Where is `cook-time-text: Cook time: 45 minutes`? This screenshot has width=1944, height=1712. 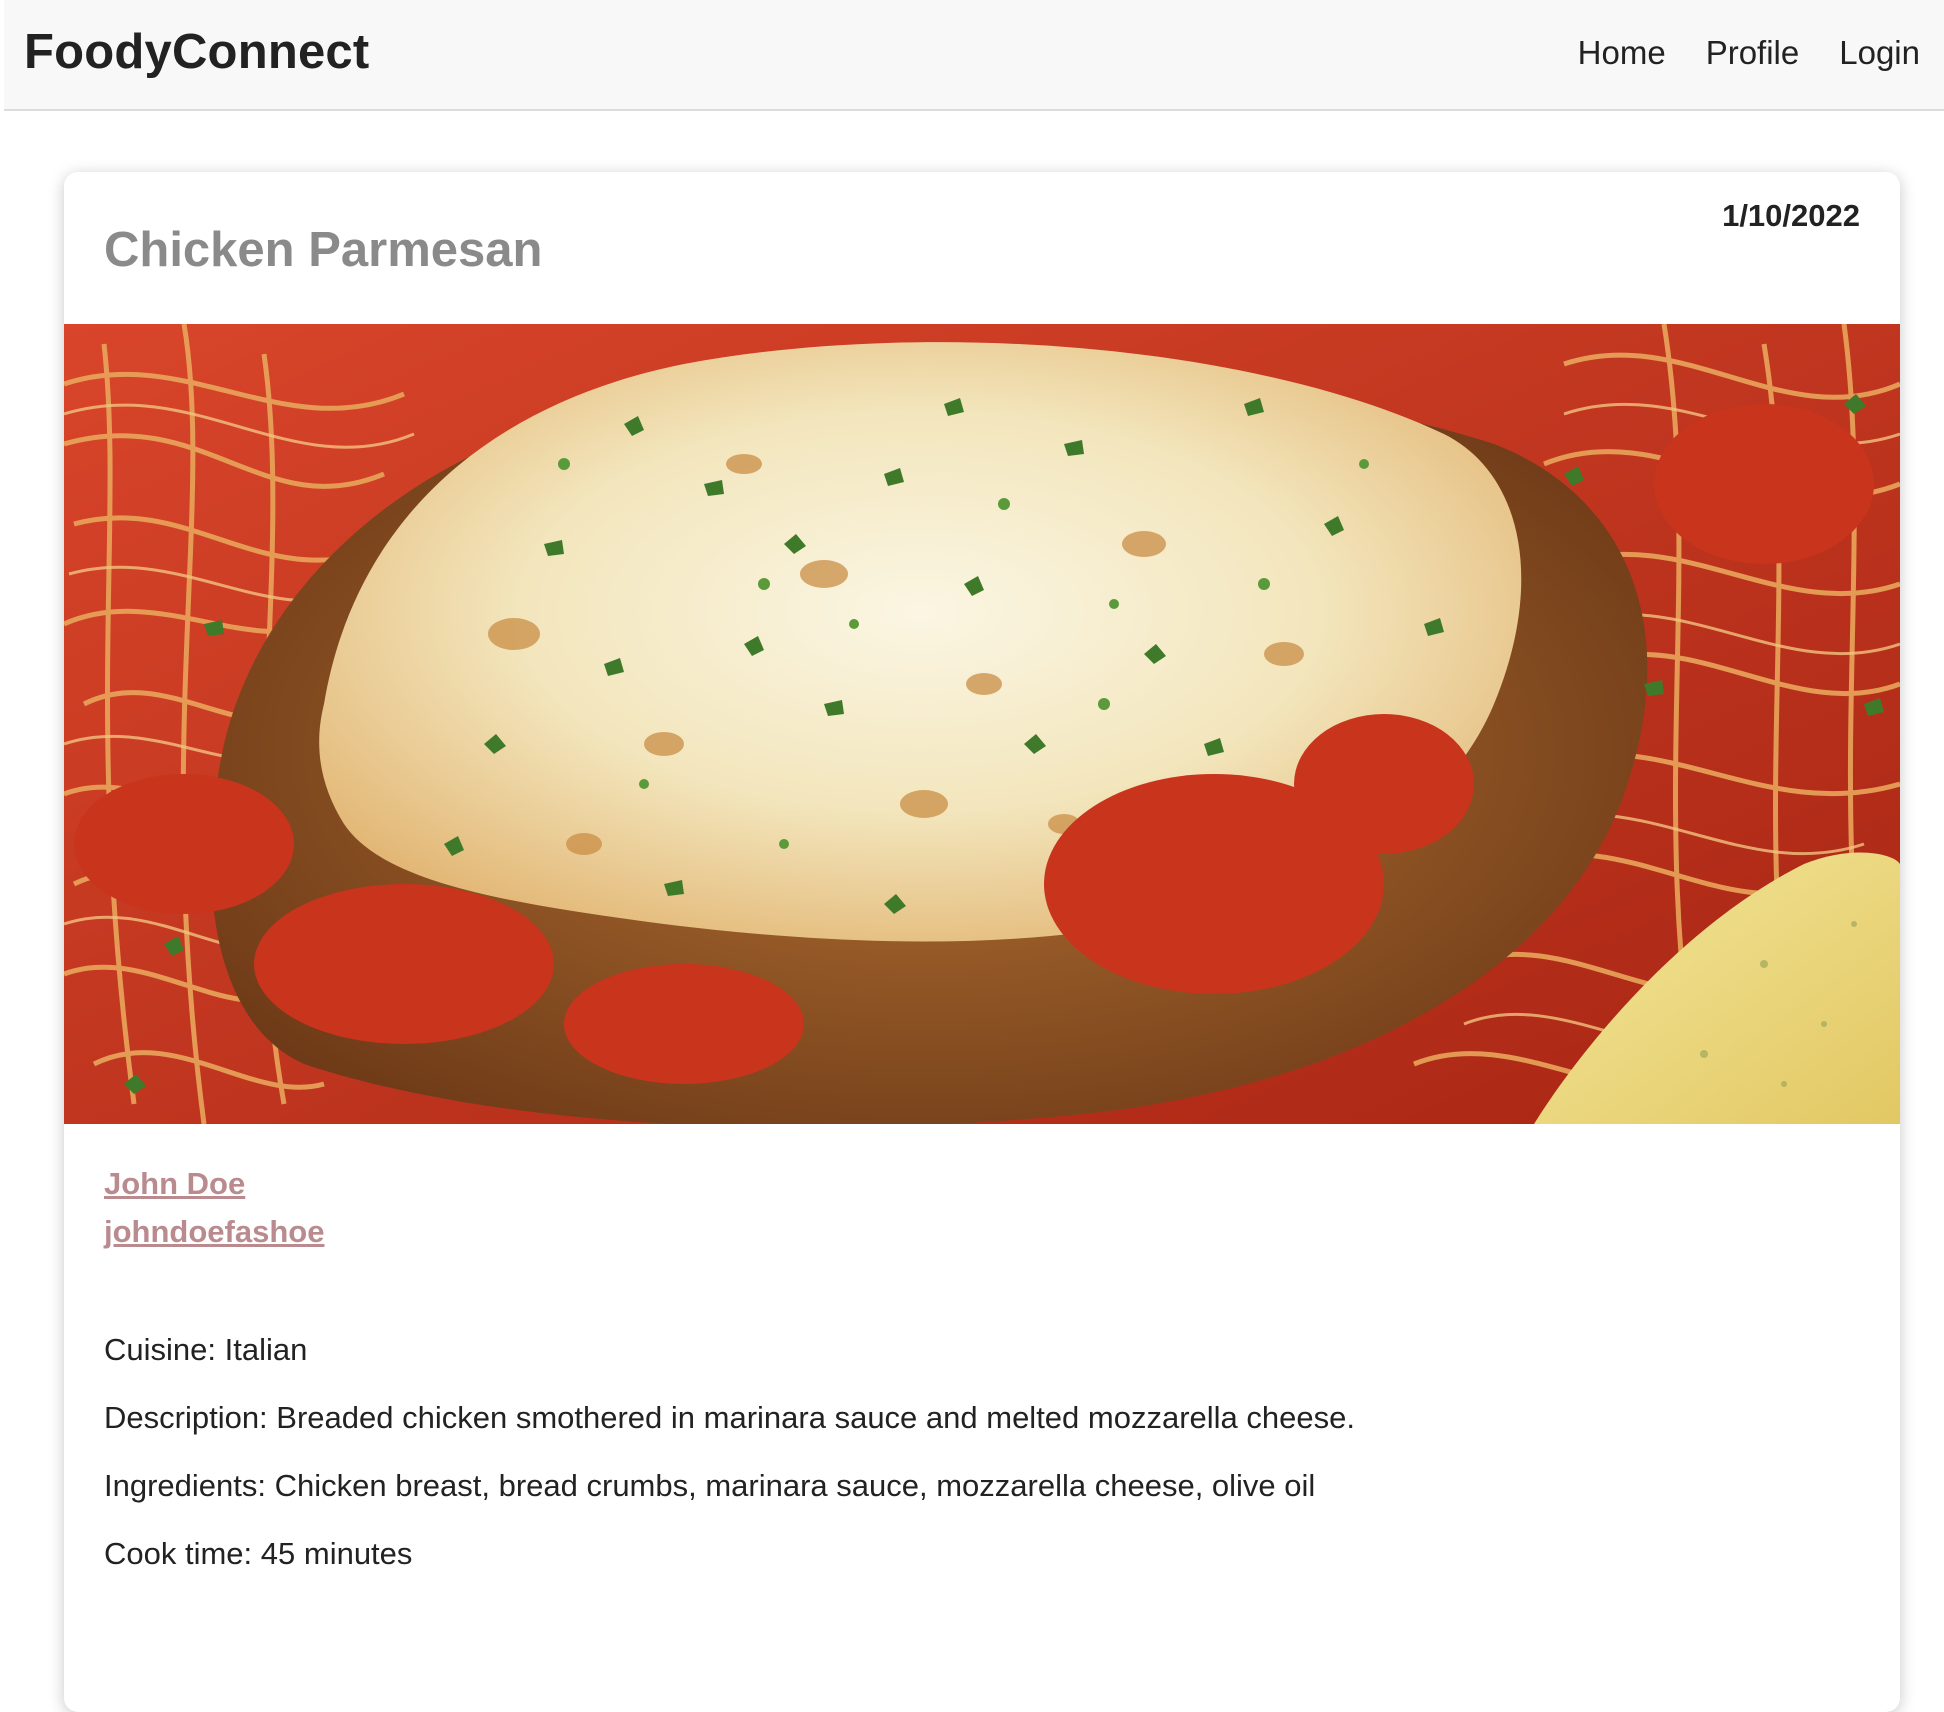 cook-time-text: Cook time: 45 minutes is located at coordinates (258, 1553).